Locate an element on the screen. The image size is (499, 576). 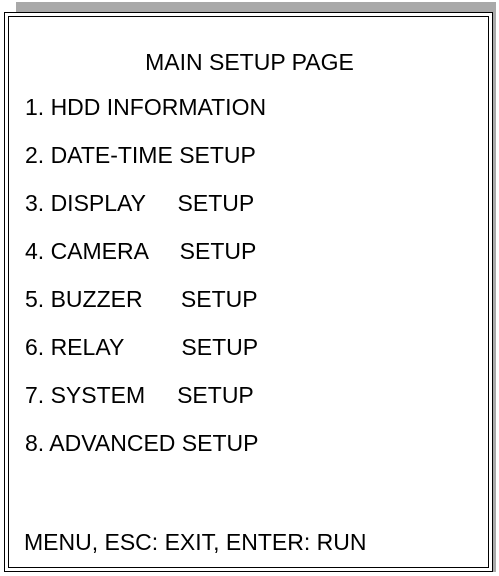
menu-item-relay-setup: 6. RELAY SETUP is located at coordinates (145, 357).